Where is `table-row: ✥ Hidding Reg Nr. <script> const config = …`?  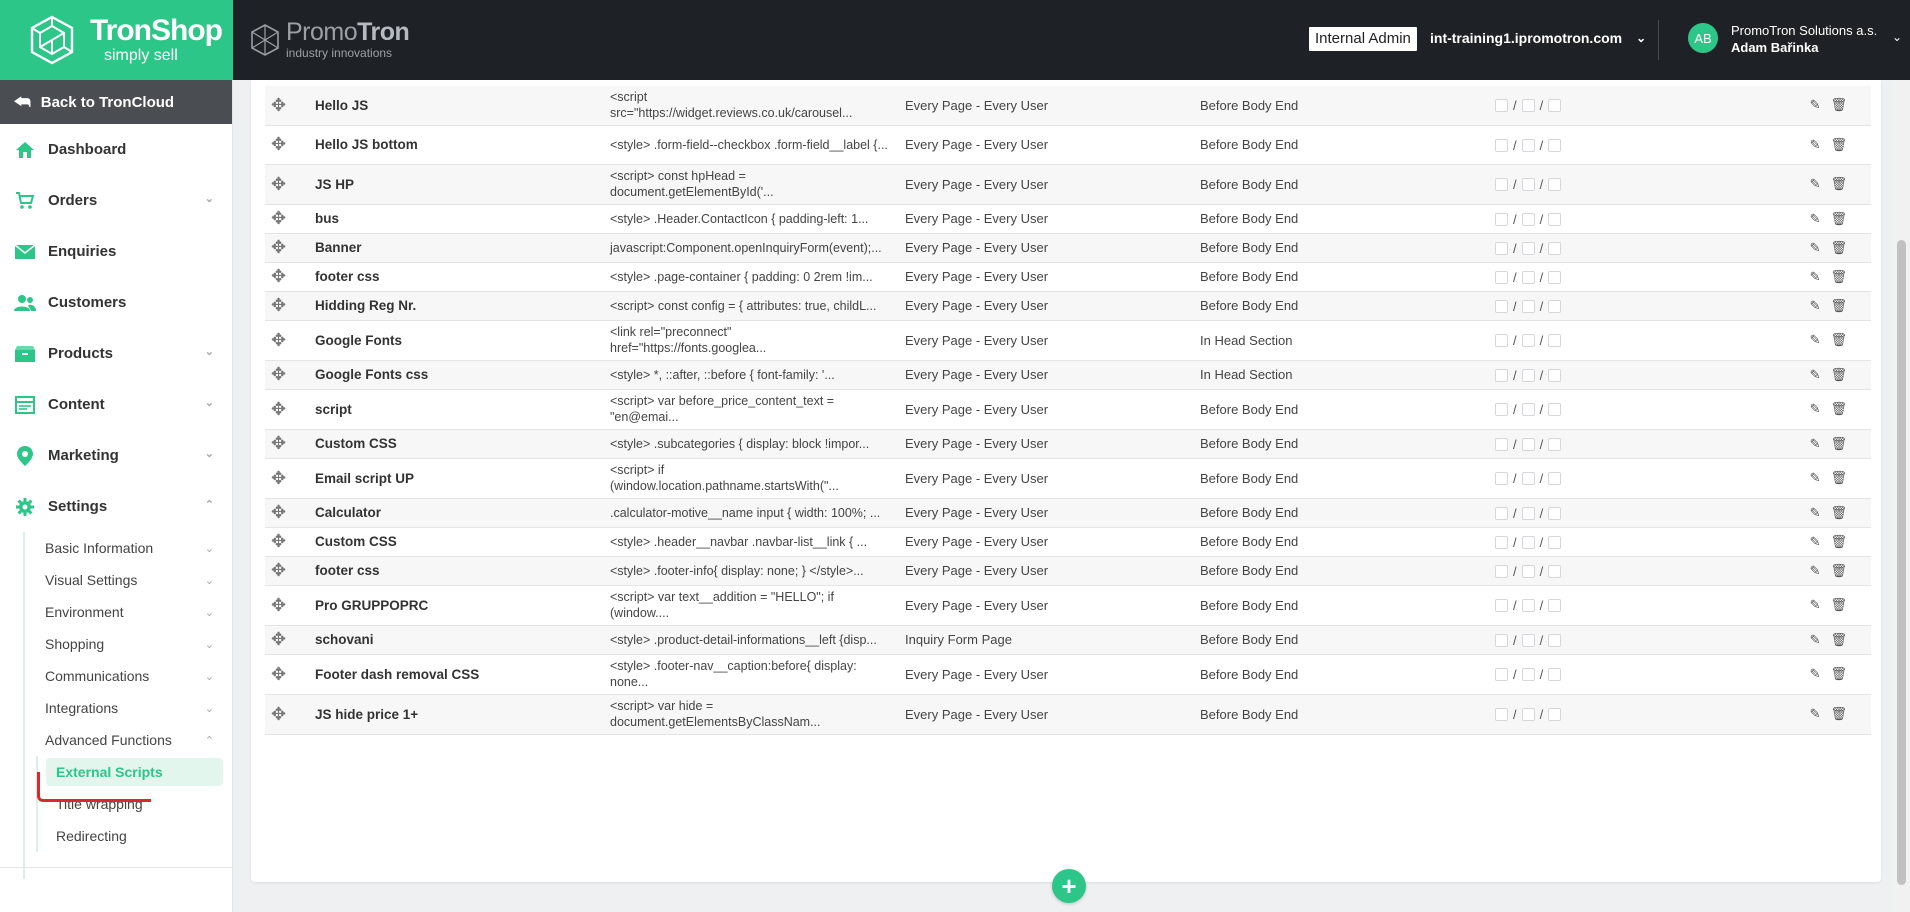 table-row: ✥ Hidding Reg Nr. <script> const config = … is located at coordinates (1068, 305).